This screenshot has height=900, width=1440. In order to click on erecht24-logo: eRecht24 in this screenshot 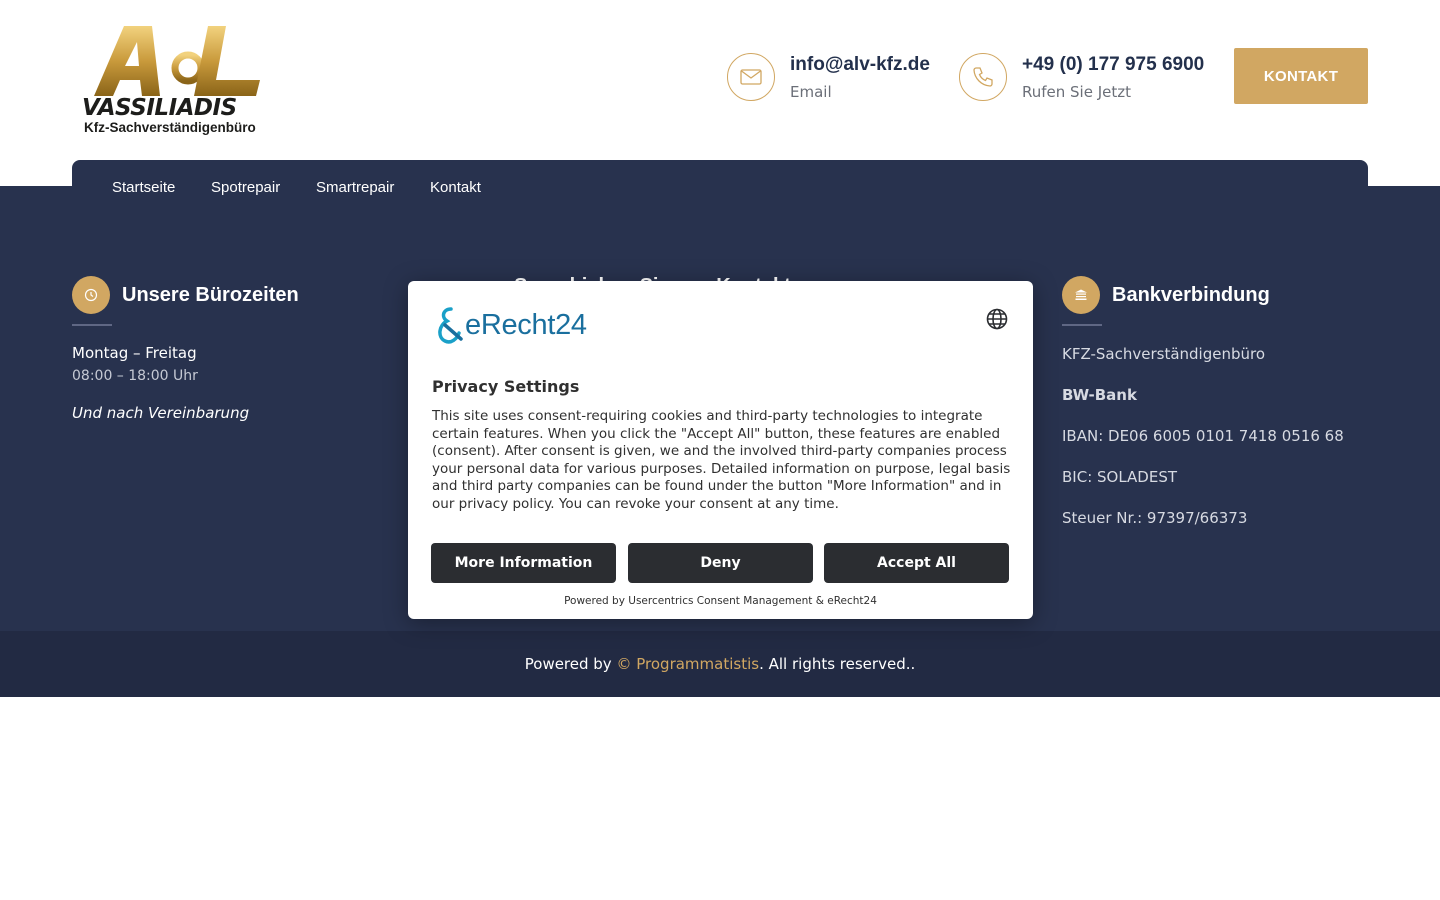, I will do `click(509, 325)`.